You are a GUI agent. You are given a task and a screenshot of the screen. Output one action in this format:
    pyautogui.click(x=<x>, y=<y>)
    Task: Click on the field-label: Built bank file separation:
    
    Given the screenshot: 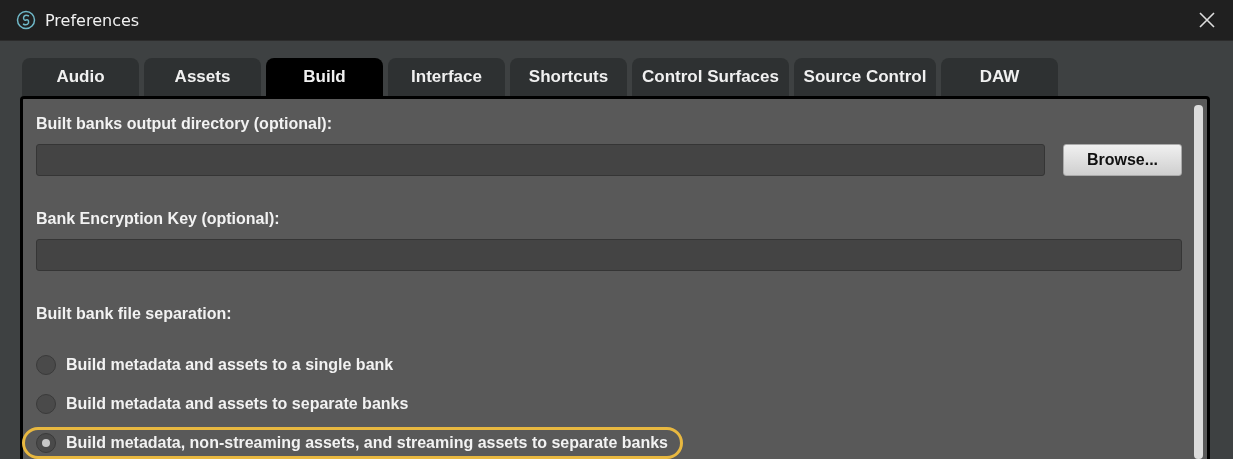 What is the action you would take?
    pyautogui.click(x=134, y=314)
    